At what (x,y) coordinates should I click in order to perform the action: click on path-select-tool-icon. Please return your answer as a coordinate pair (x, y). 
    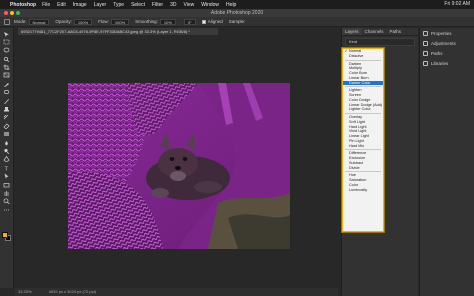
    Looking at the image, I should click on (6, 176).